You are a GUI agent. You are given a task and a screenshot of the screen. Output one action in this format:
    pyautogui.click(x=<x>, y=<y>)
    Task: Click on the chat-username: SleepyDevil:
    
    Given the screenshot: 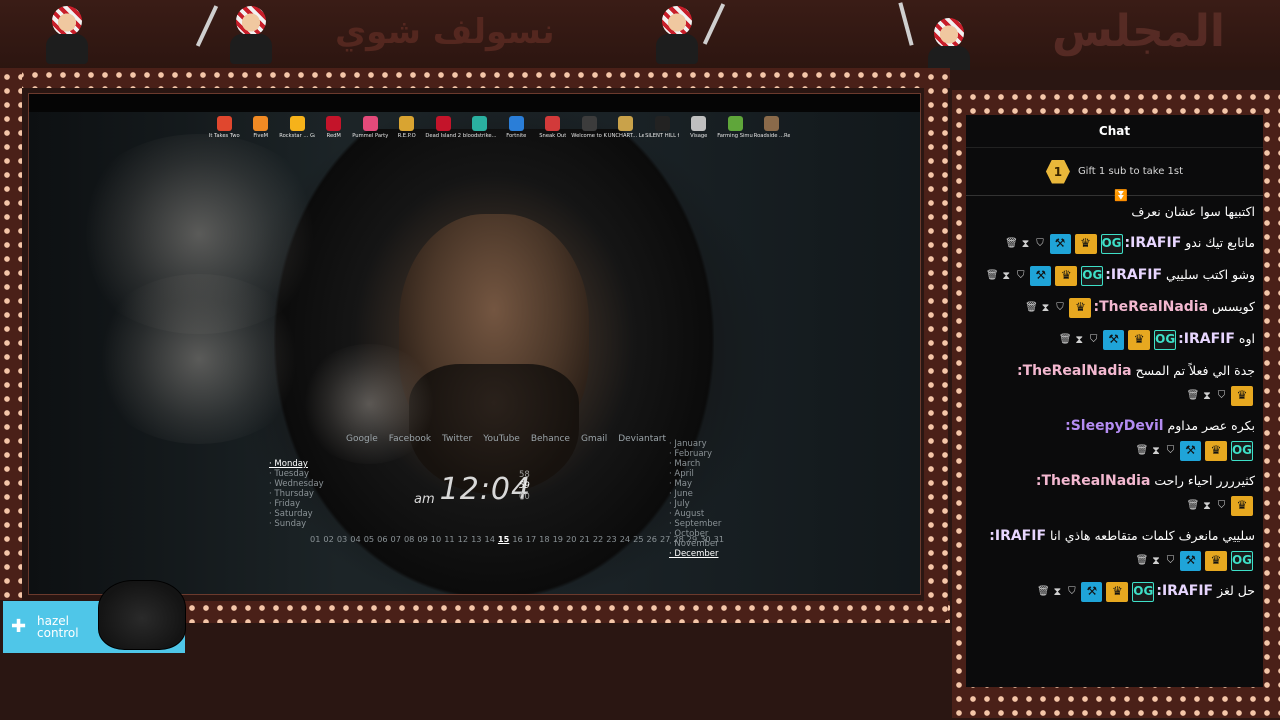 What is the action you would take?
    pyautogui.click(x=1114, y=426)
    